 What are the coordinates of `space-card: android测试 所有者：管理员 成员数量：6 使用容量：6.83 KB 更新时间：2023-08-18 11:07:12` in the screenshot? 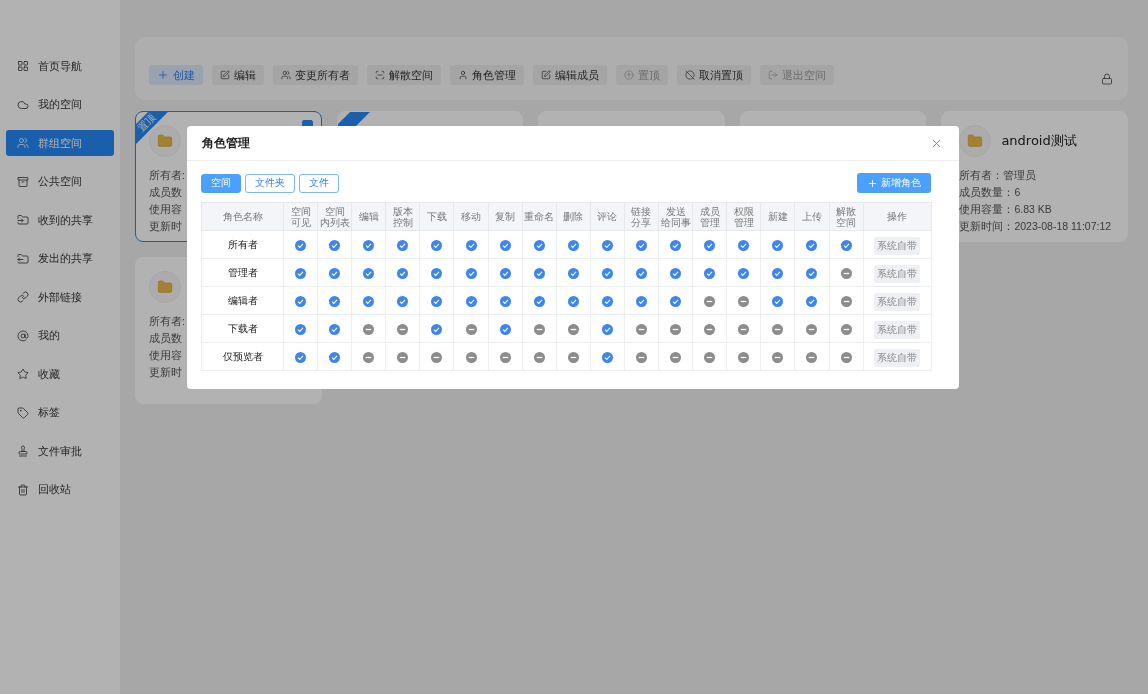 It's located at (1034, 176).